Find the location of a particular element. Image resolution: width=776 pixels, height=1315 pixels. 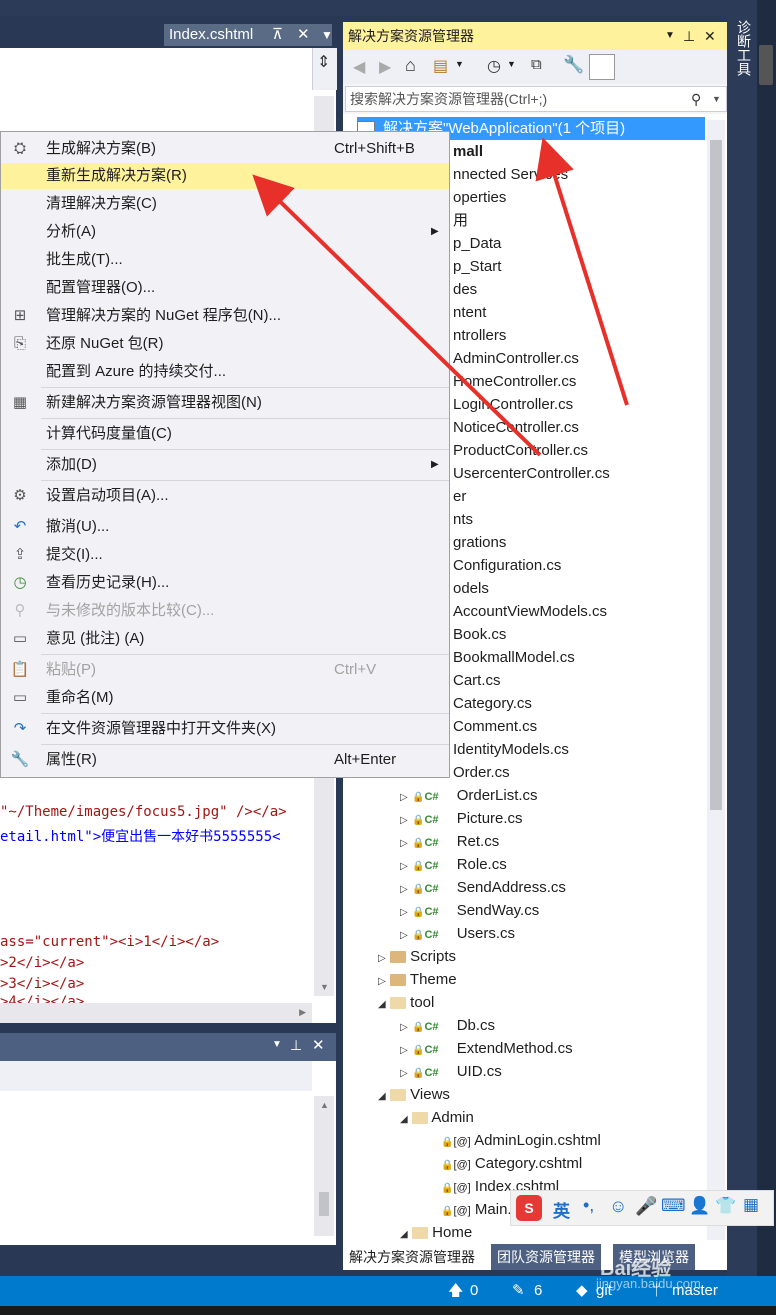

tree-item: grations is located at coordinates (479, 542).